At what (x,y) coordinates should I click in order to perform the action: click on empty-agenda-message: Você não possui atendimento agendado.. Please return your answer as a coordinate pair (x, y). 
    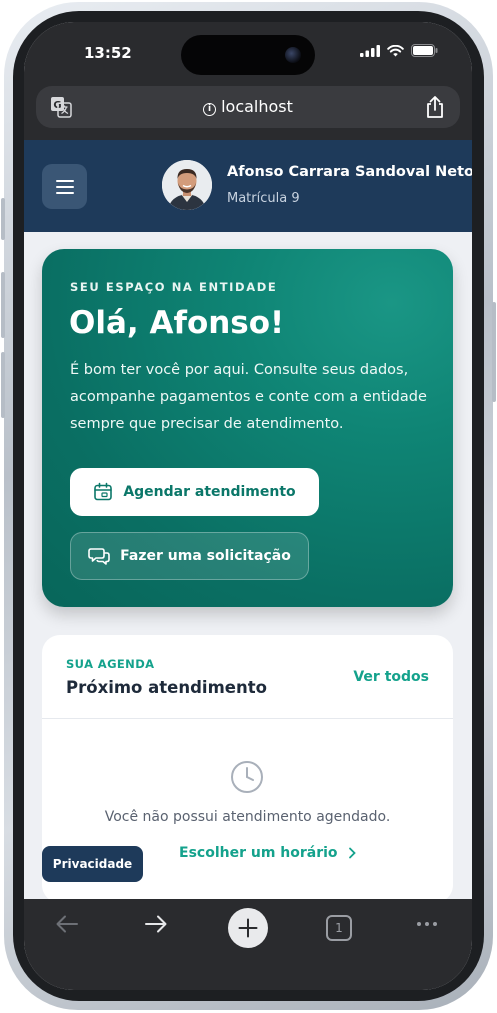
    Looking at the image, I should click on (247, 817).